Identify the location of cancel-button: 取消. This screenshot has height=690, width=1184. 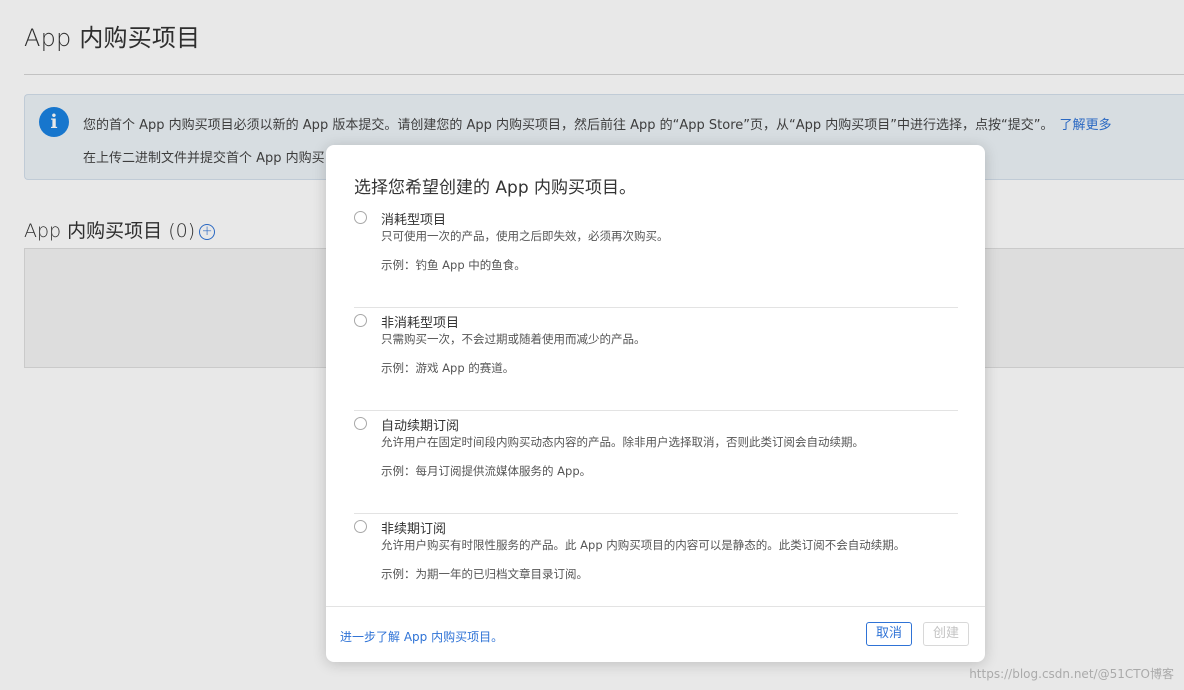
(889, 634).